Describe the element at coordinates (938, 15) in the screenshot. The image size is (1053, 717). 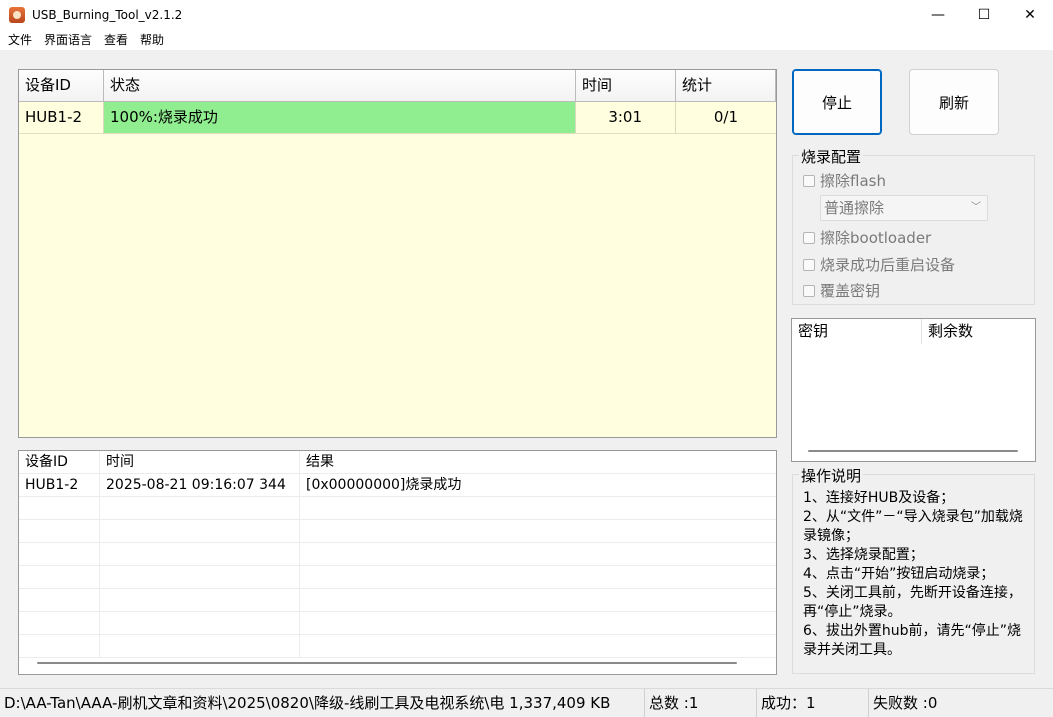
I see `minimize-button: —` at that location.